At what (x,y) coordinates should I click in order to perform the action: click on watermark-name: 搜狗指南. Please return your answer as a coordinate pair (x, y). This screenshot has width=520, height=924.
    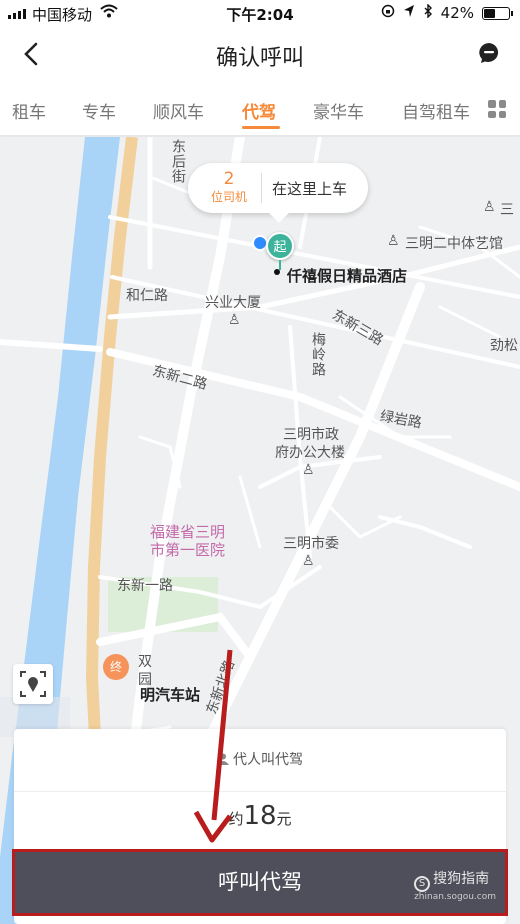
    Looking at the image, I should click on (461, 879).